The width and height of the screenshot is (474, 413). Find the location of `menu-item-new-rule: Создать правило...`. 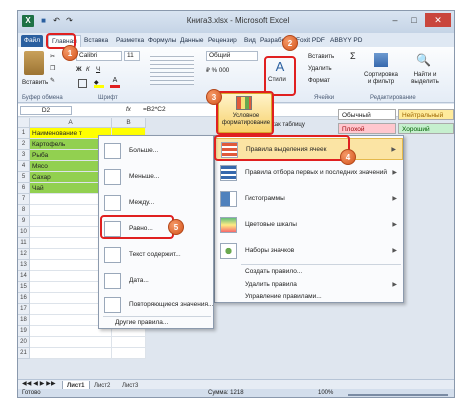

menu-item-new-rule: Создать правило... is located at coordinates (309, 272).